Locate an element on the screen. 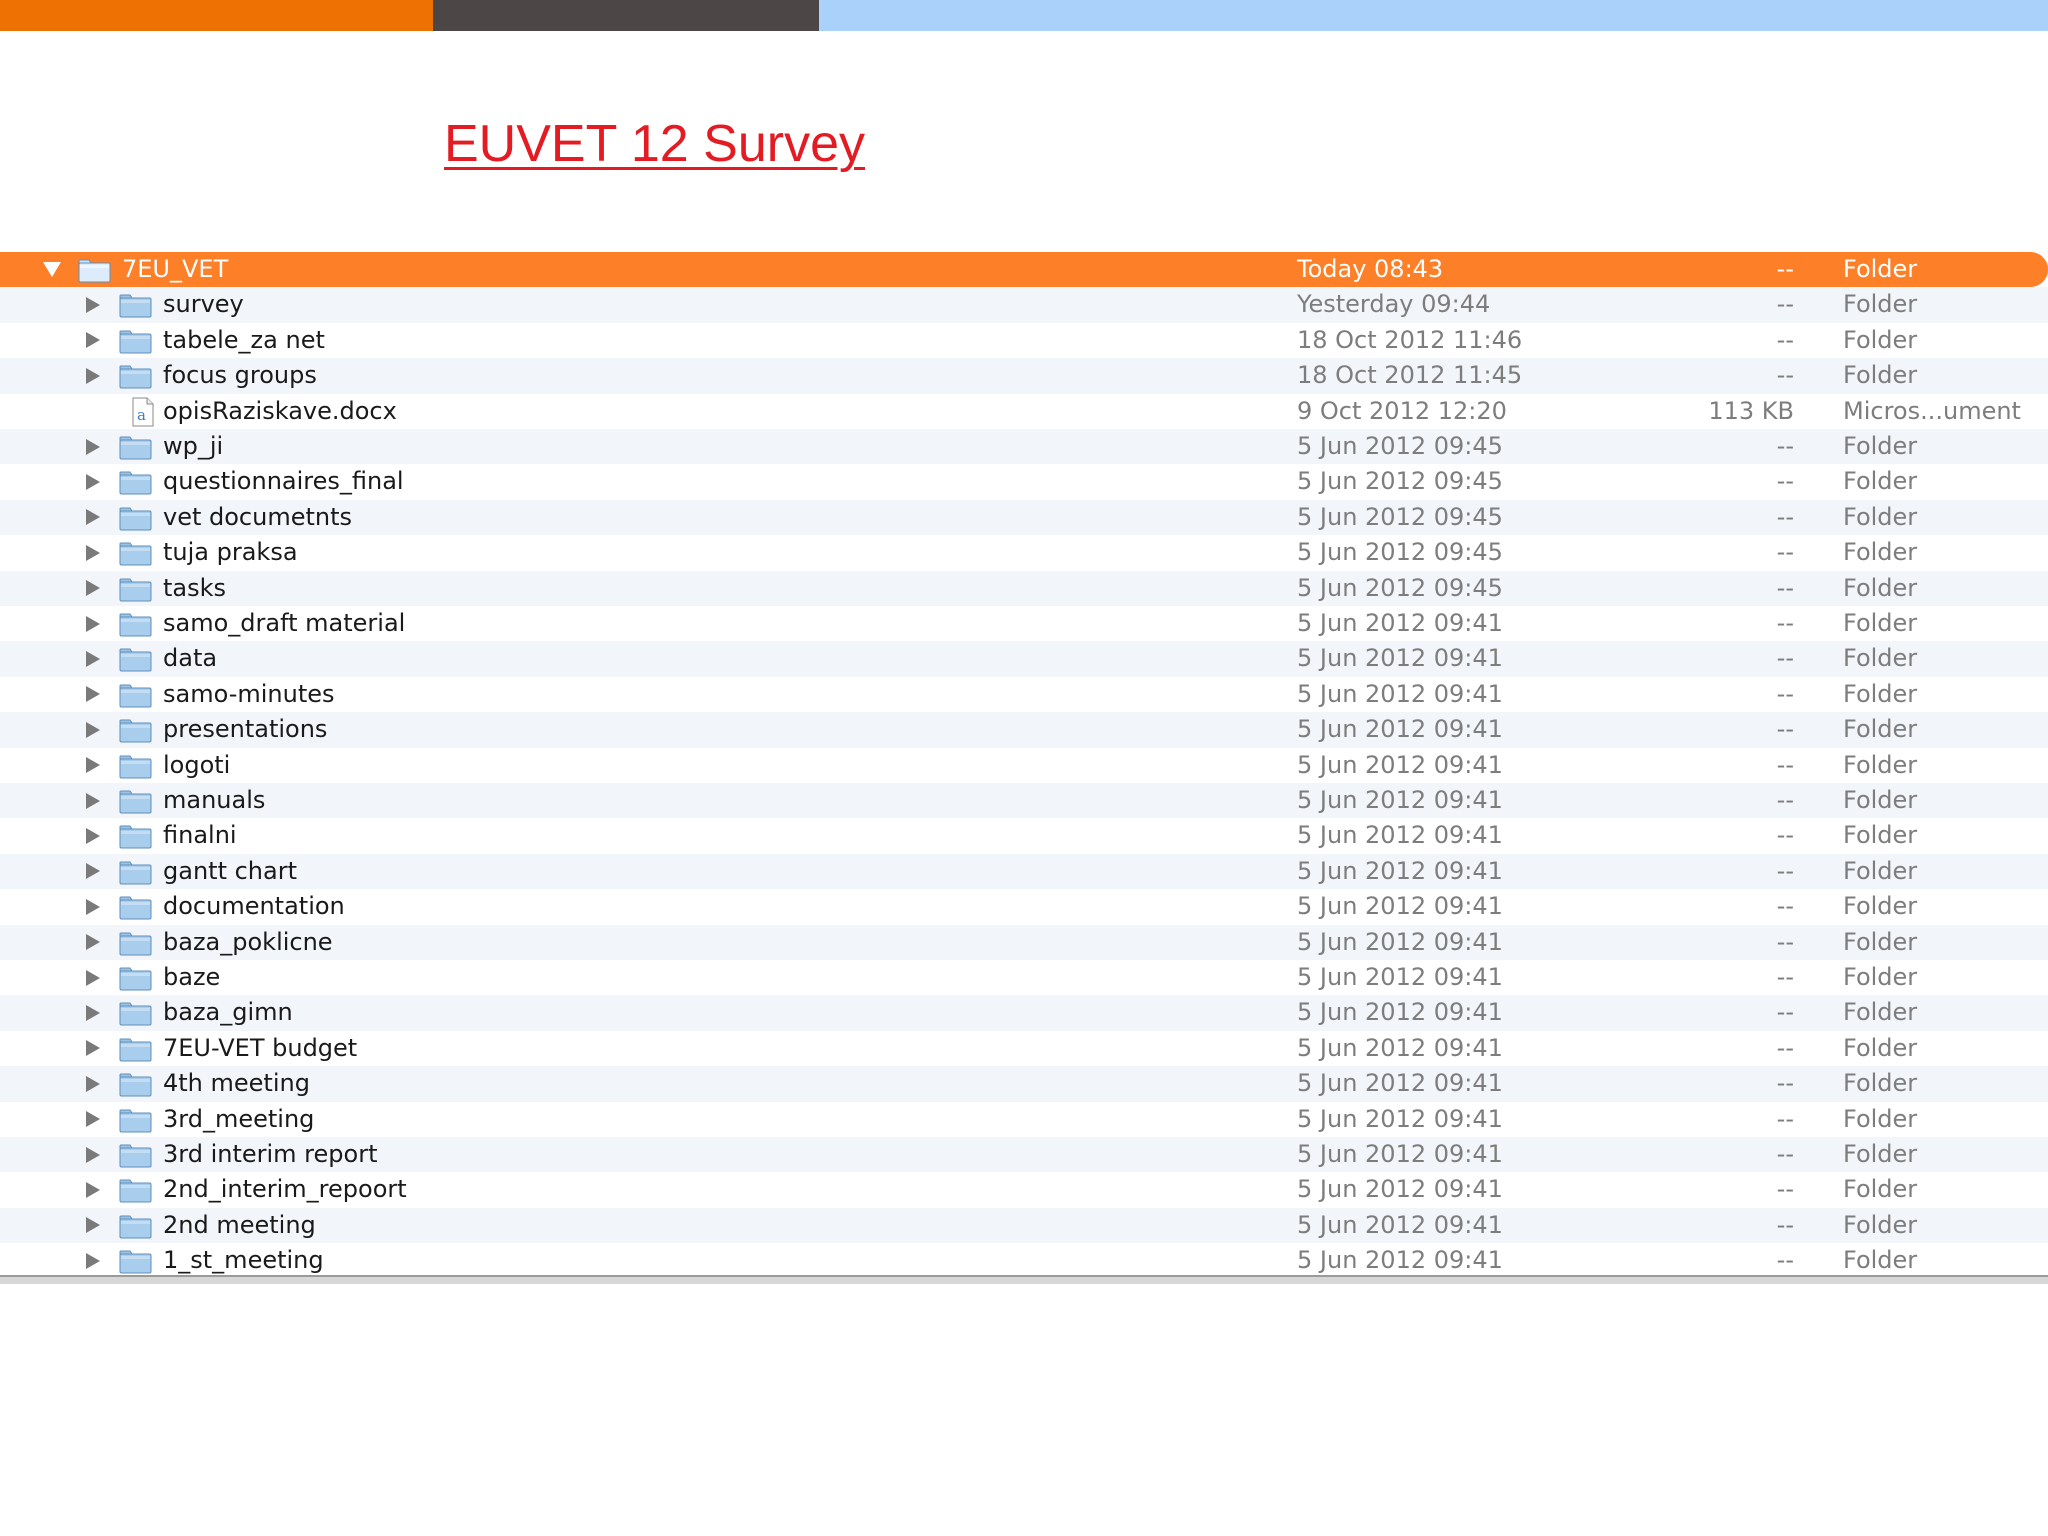 The height and width of the screenshot is (1536, 2048). item-name: 2nd_interim_repoort is located at coordinates (285, 1189).